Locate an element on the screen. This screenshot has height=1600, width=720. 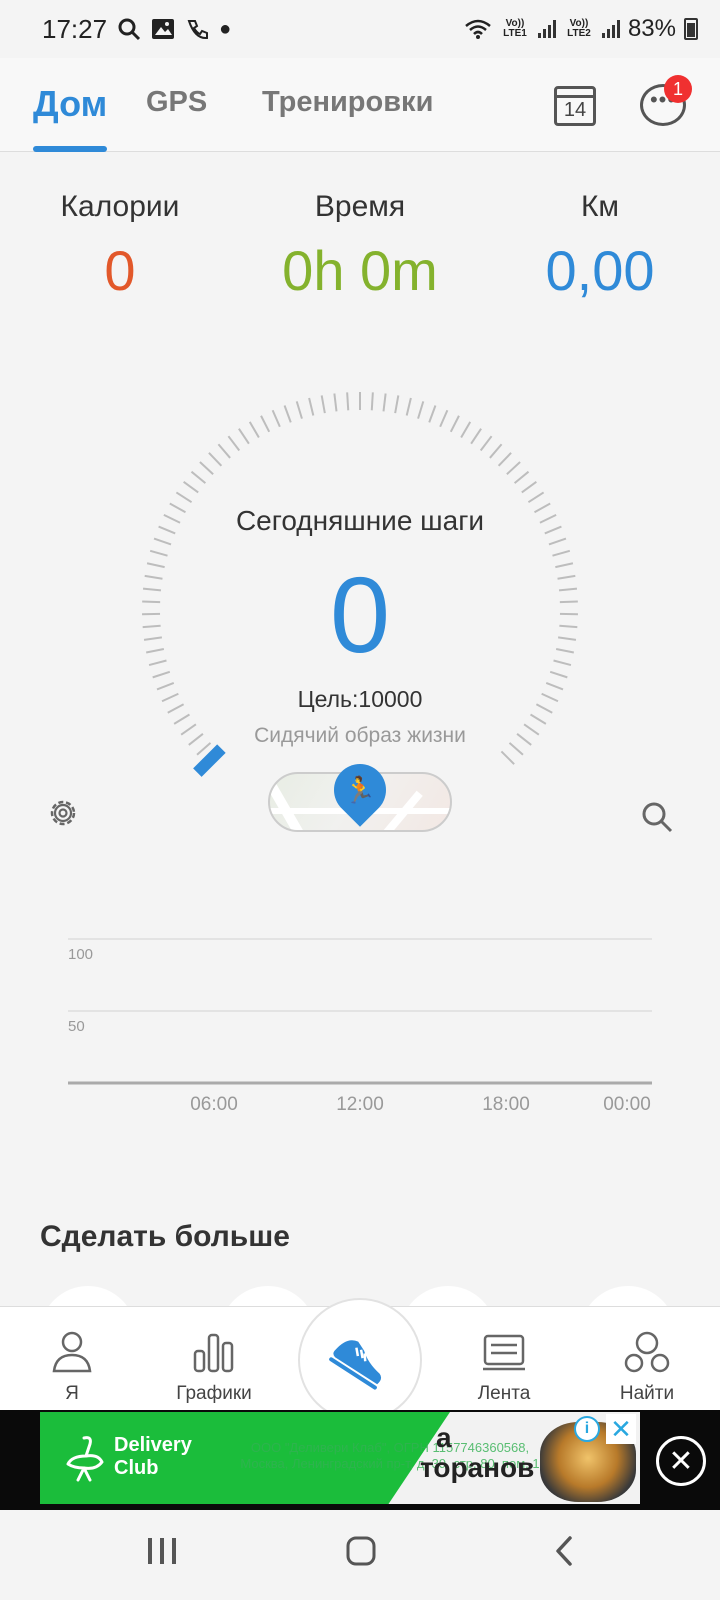
tab-gps: GPS is located at coordinates (176, 102).